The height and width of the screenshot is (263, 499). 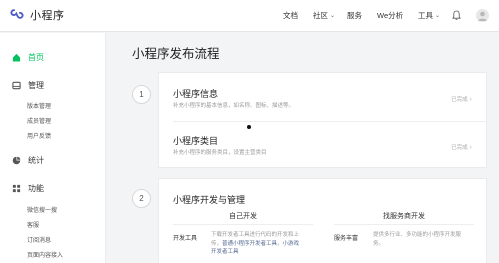 What do you see at coordinates (39, 239) in the screenshot?
I see `sidebar-subitem-subscription: 订阅消息` at bounding box center [39, 239].